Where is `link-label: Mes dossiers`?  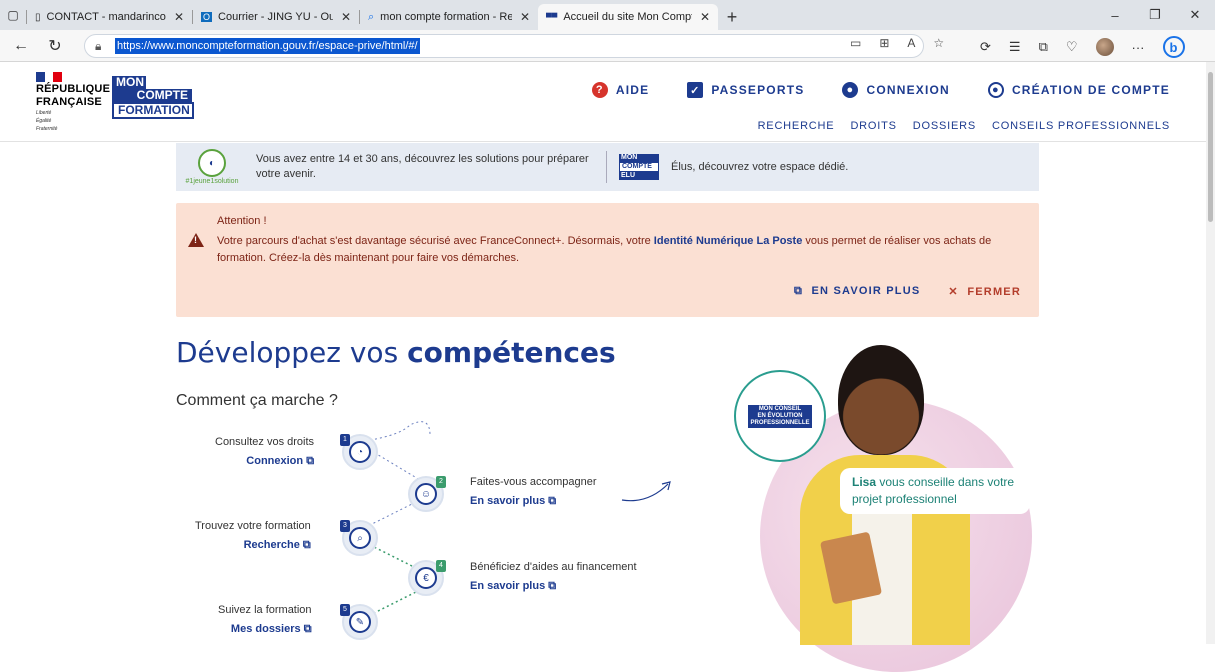 link-label: Mes dossiers is located at coordinates (265, 629).